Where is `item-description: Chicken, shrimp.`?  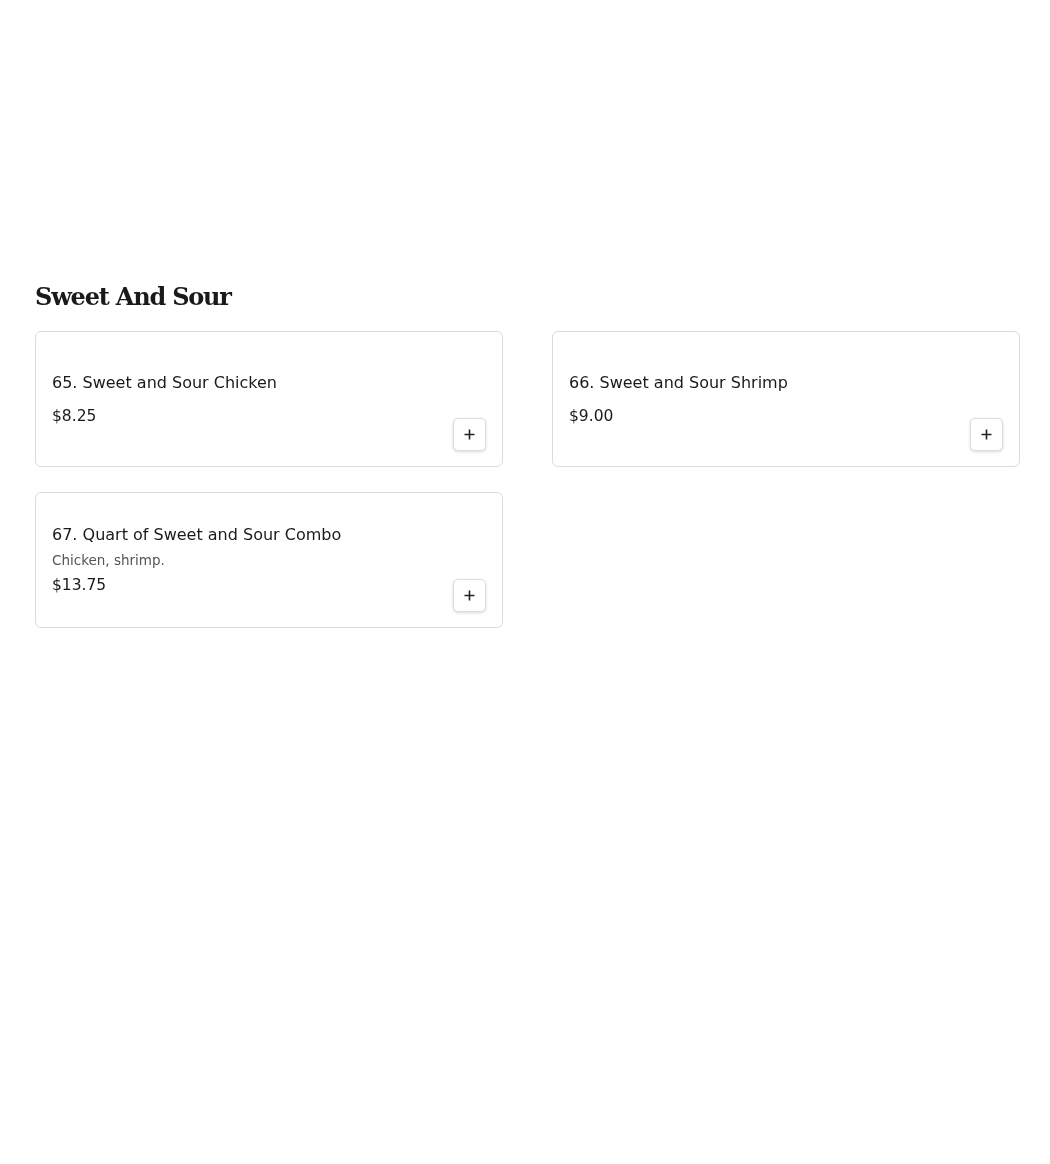 item-description: Chicken, shrimp. is located at coordinates (109, 560).